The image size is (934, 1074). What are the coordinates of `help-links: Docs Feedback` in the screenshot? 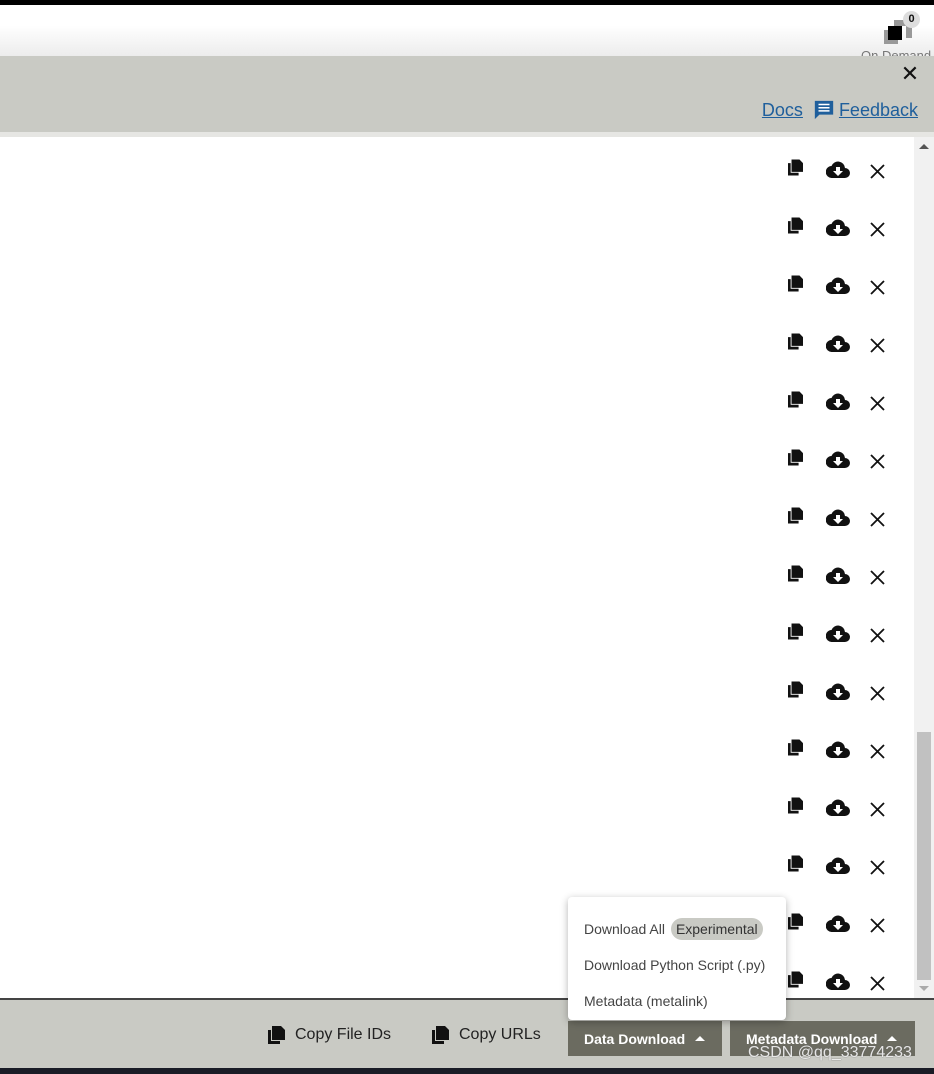 It's located at (840, 110).